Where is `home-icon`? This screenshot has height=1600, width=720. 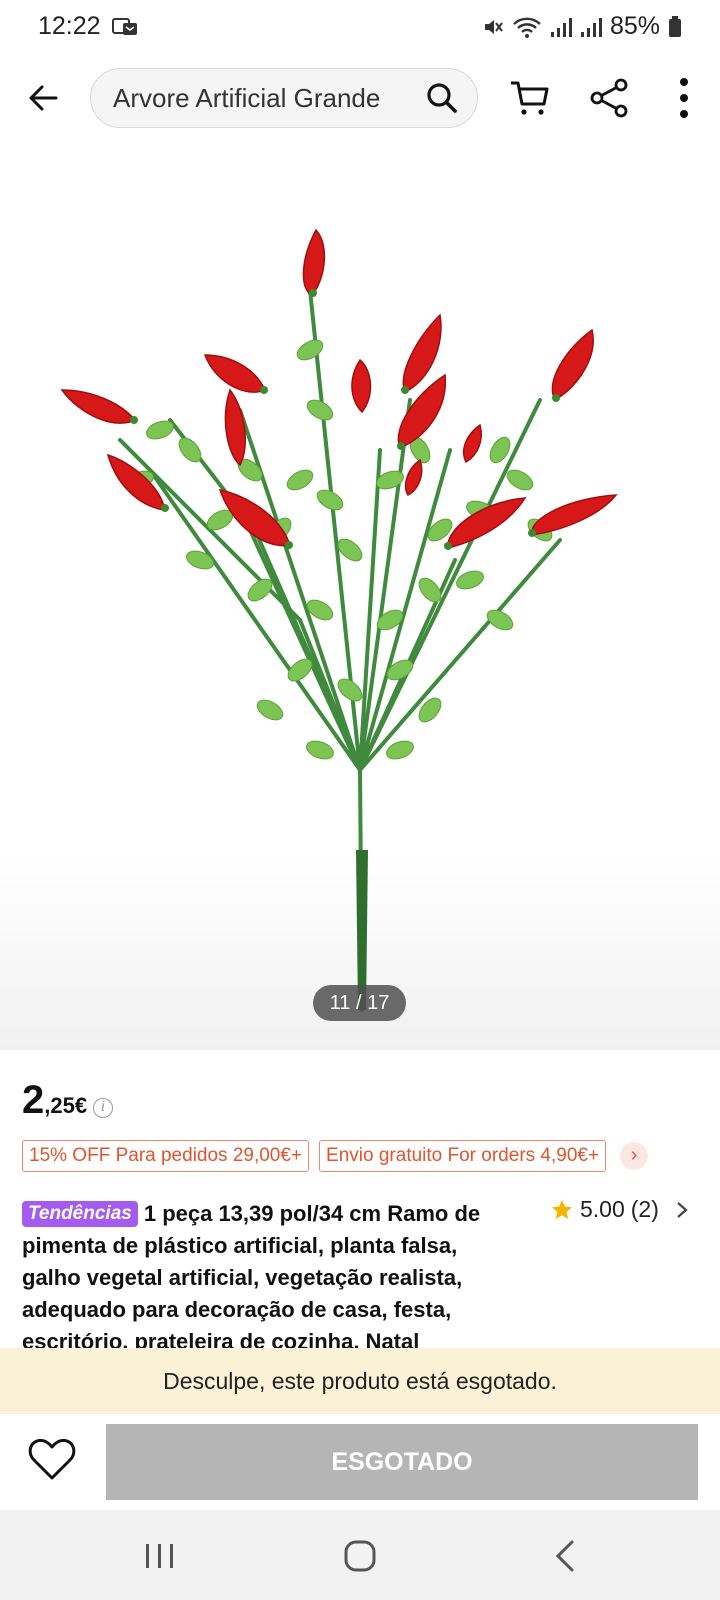 home-icon is located at coordinates (360, 1556).